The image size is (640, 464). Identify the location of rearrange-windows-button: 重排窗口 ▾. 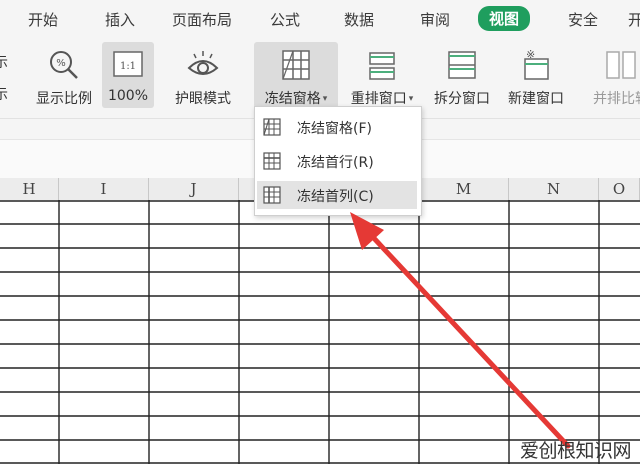
(382, 75).